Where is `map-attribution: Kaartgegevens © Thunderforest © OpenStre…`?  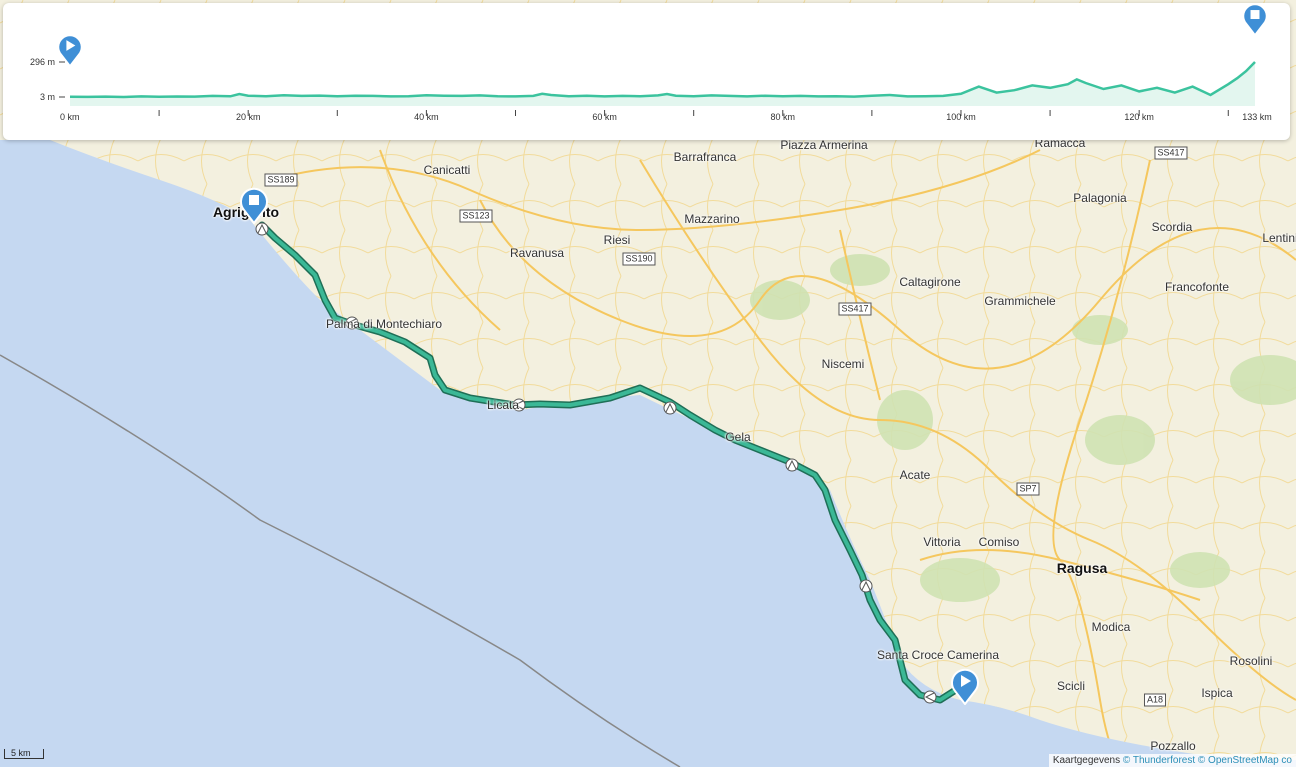
map-attribution: Kaartgegevens © Thunderforest © OpenStre… is located at coordinates (1172, 760).